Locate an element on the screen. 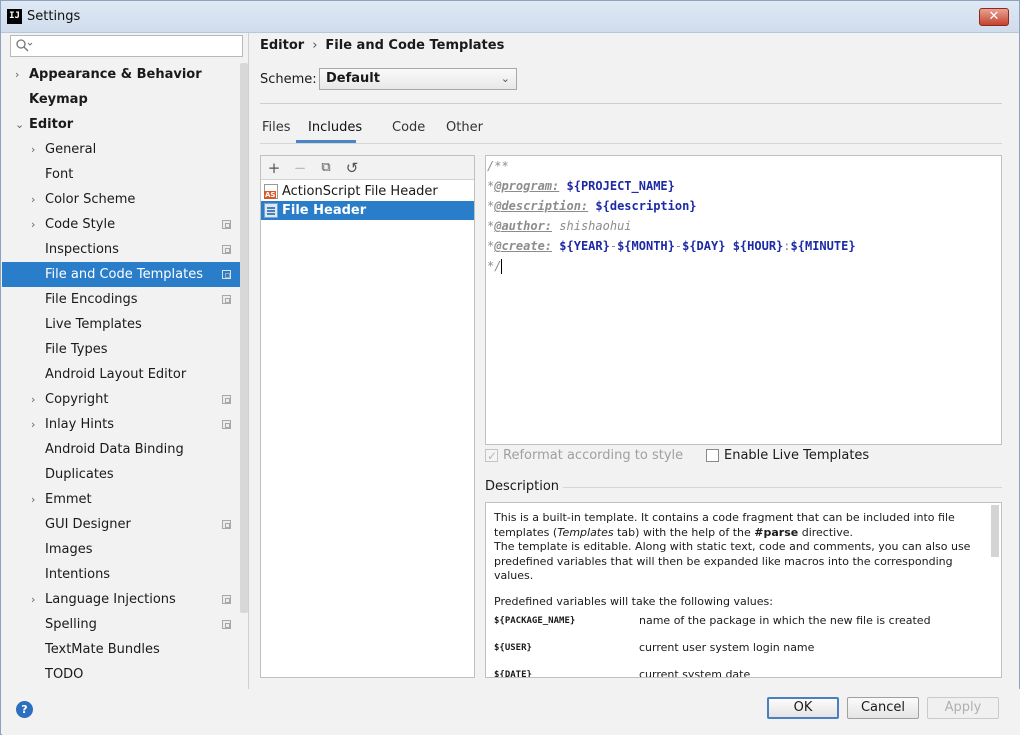  help-icon: ? is located at coordinates (24, 709).